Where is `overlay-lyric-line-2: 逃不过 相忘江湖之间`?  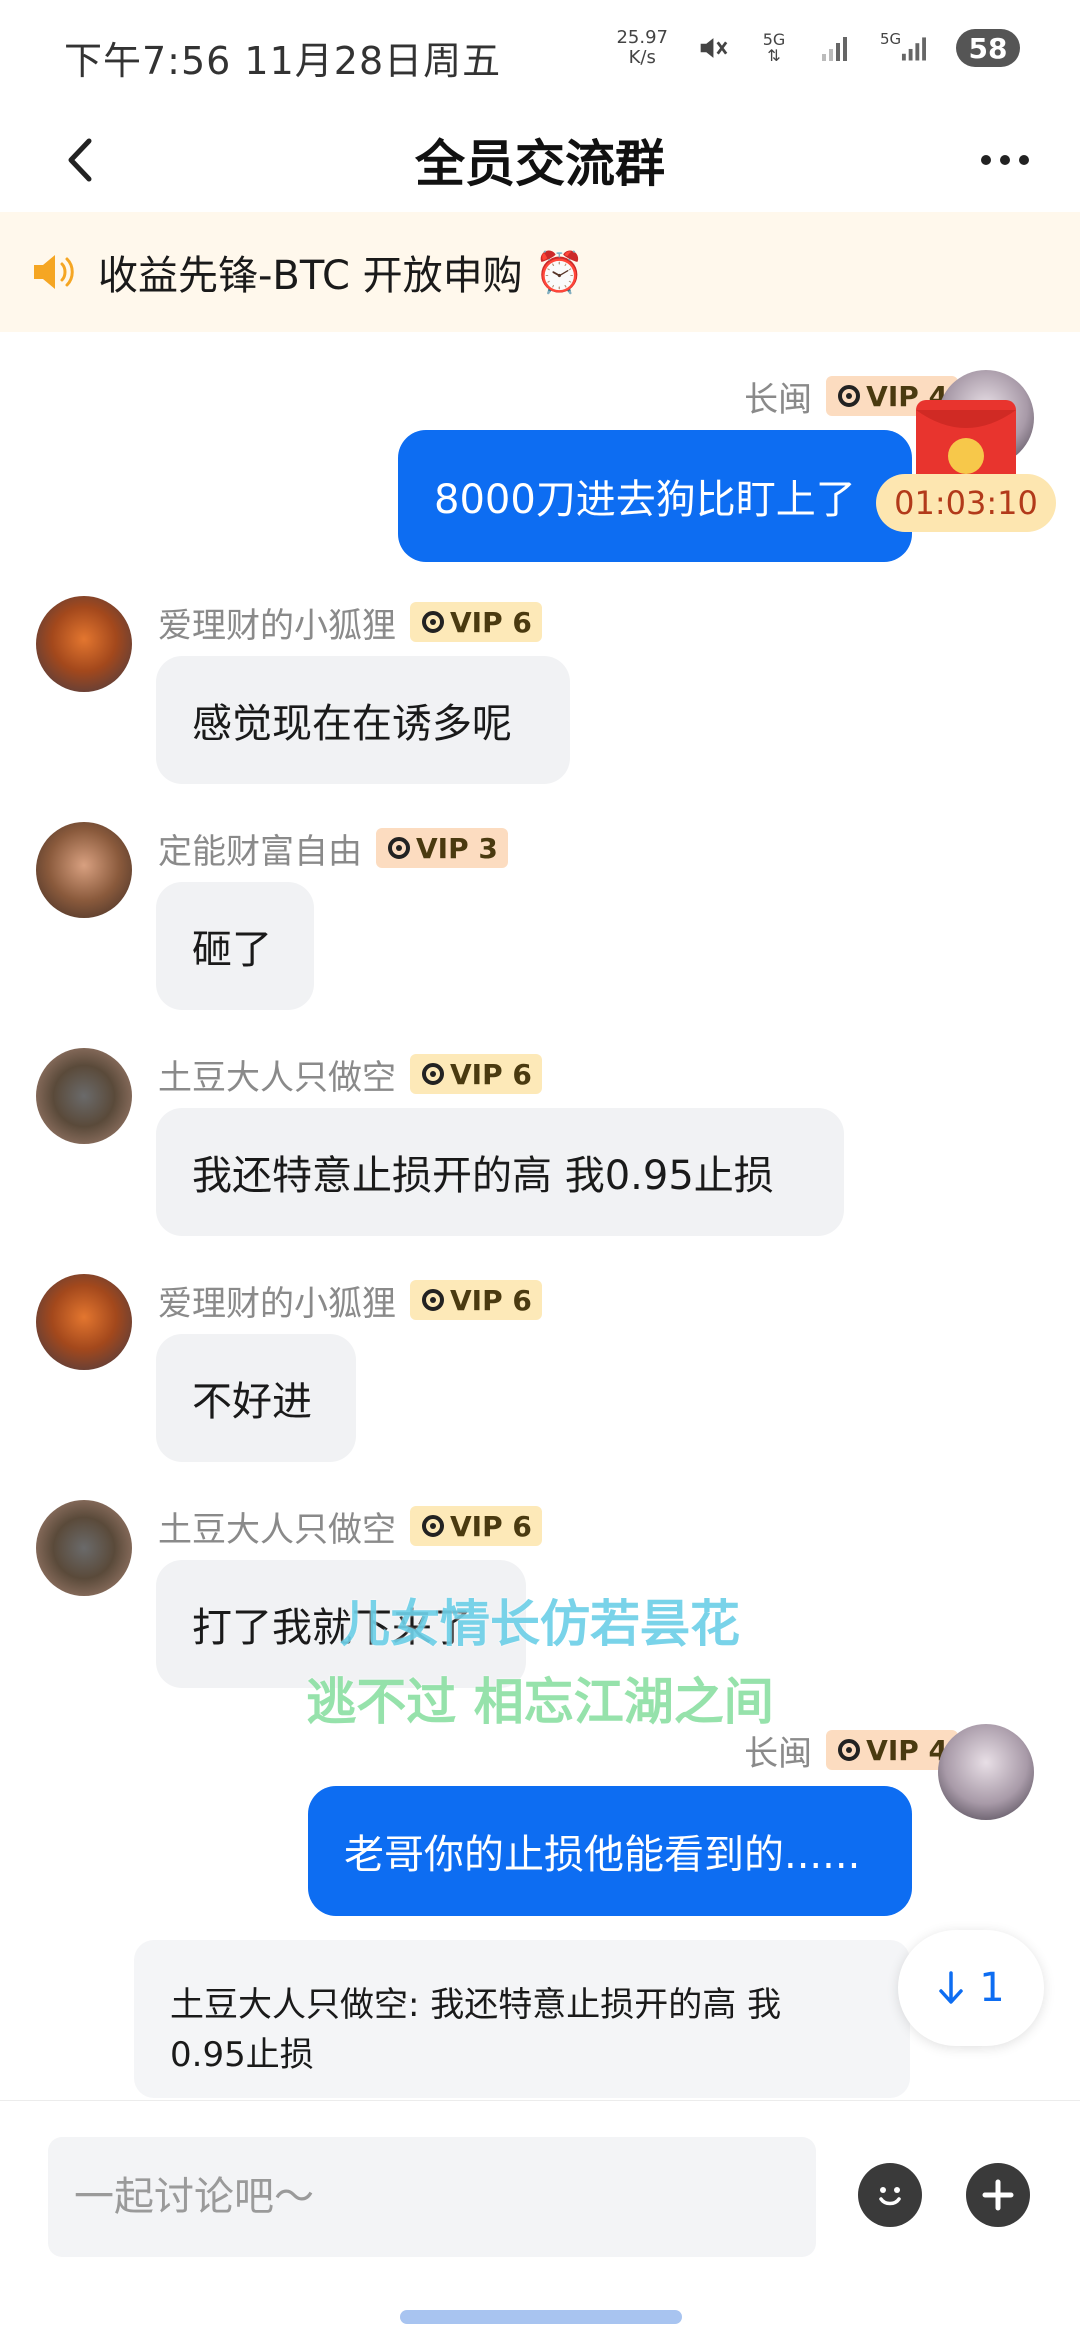
overlay-lyric-line-2: 逃不过 相忘江湖之间 is located at coordinates (540, 1702).